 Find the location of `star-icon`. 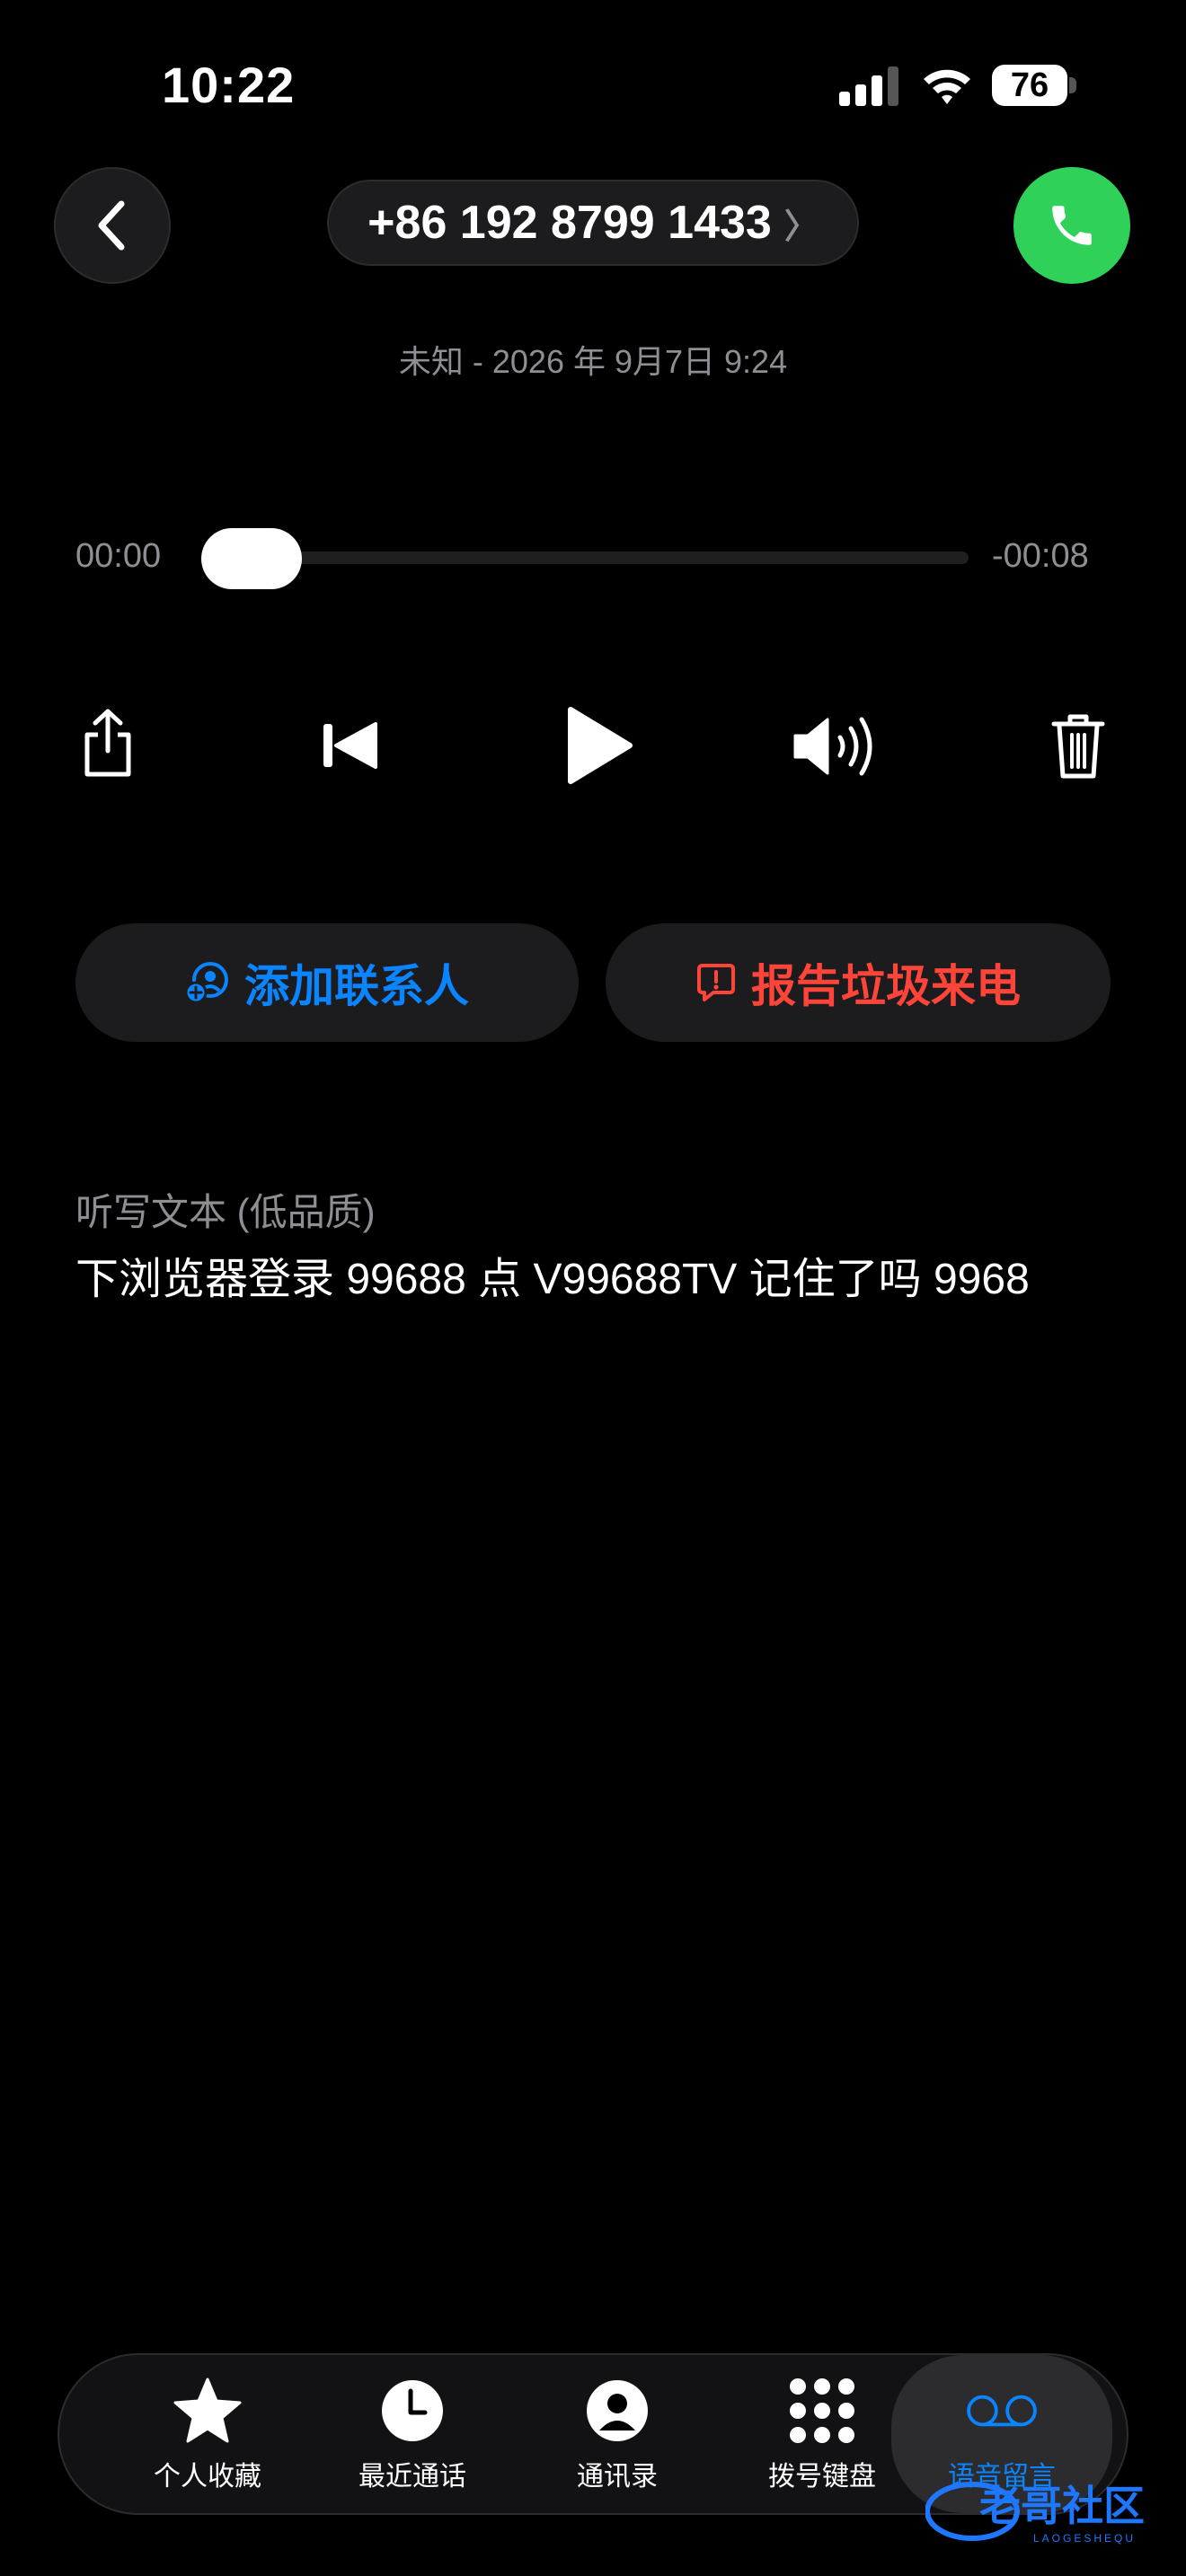

star-icon is located at coordinates (207, 2411).